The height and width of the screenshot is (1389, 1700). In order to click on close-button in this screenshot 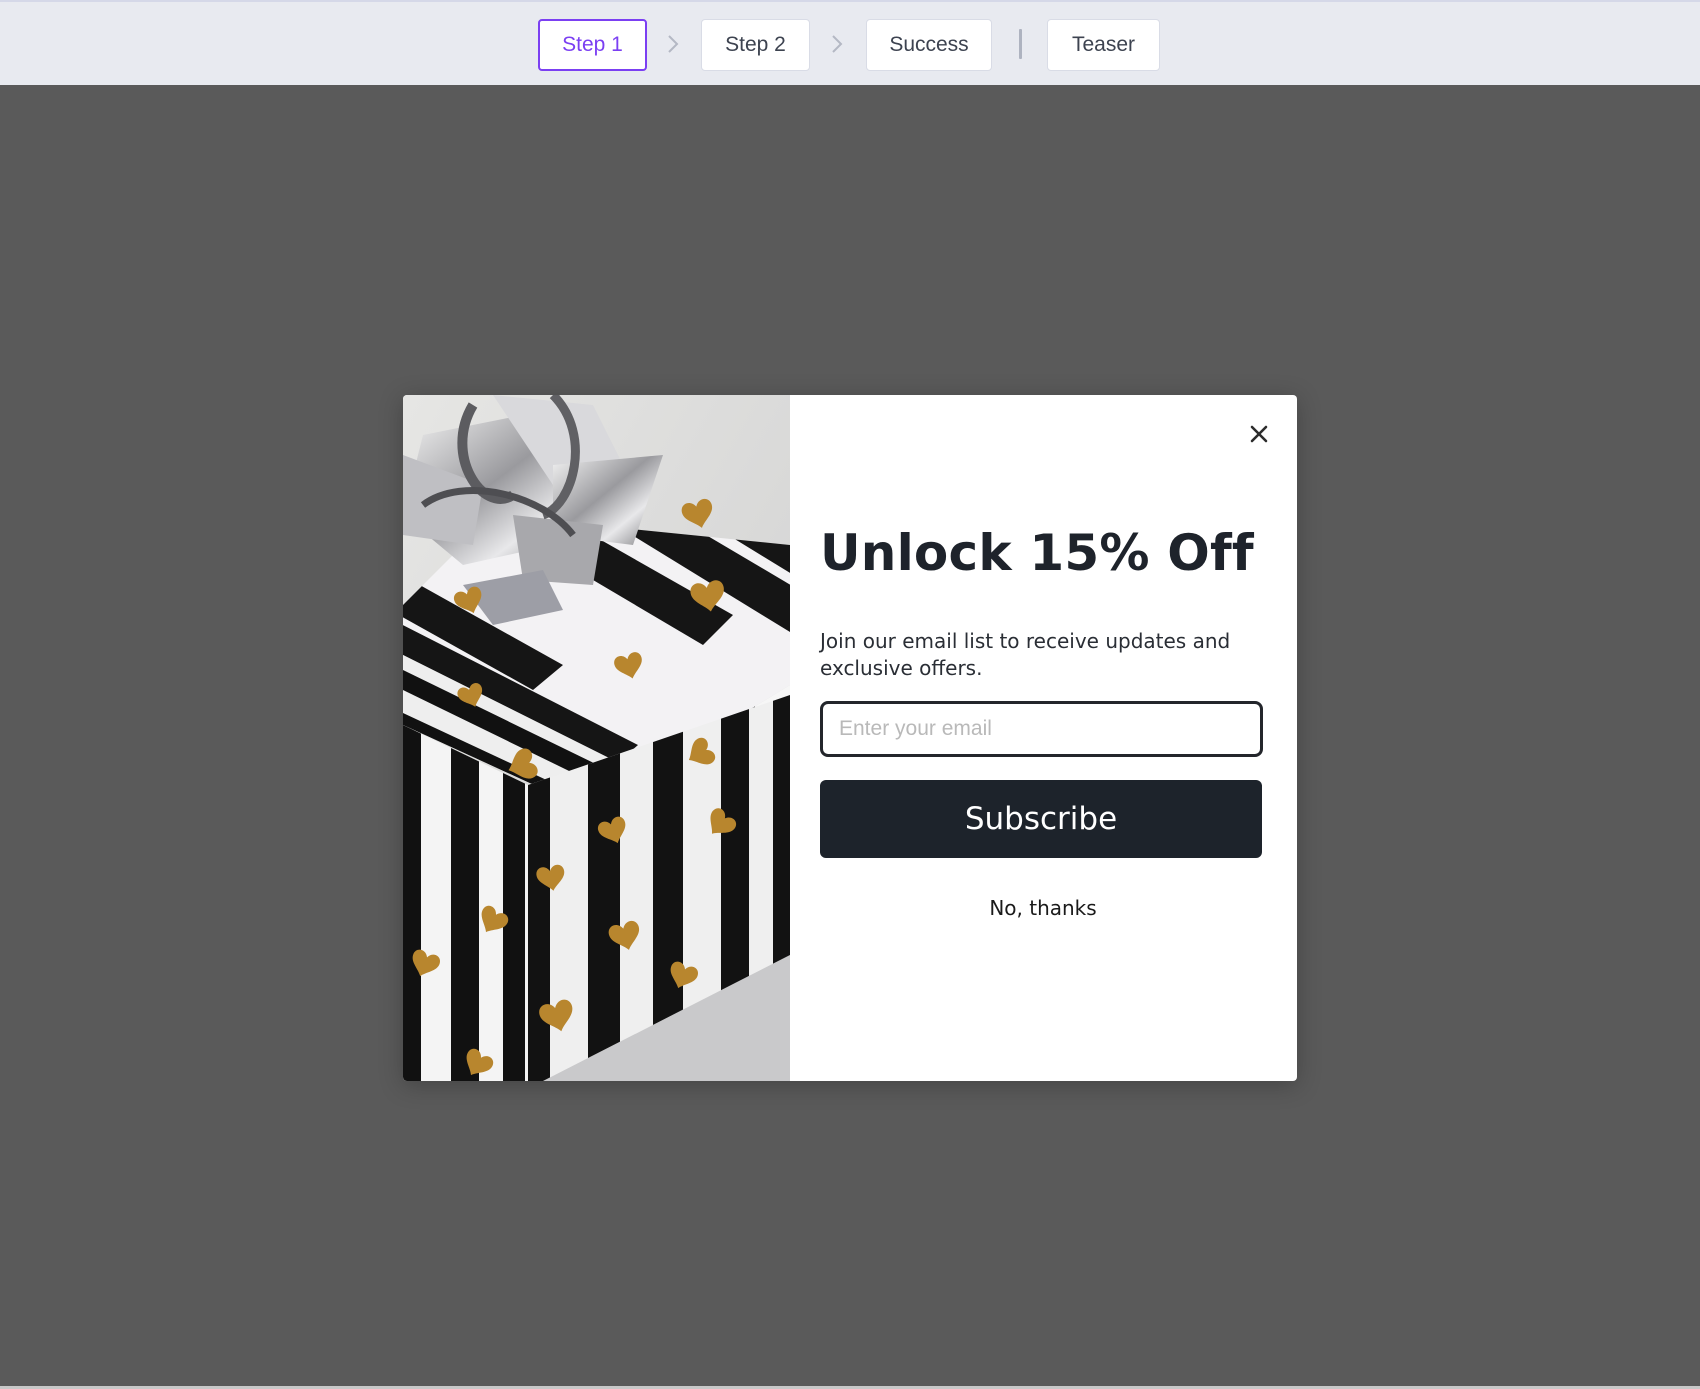, I will do `click(1259, 434)`.